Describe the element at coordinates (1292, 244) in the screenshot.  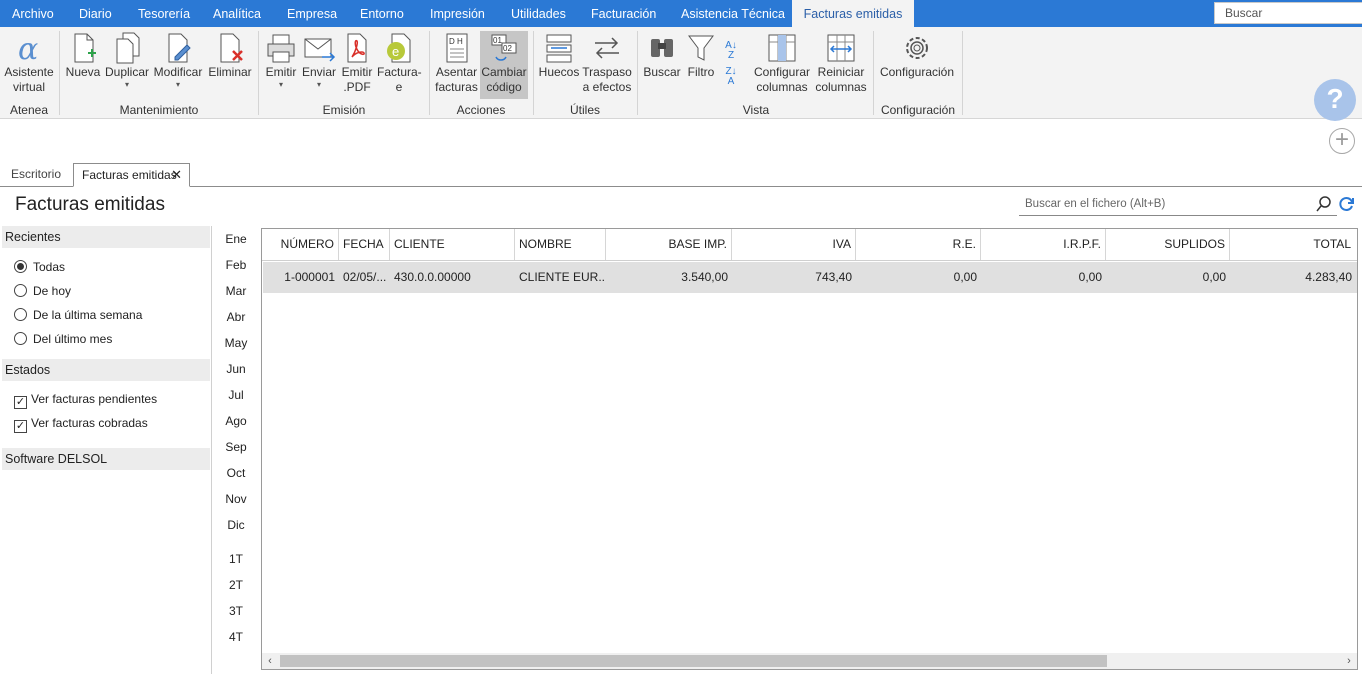
I see `col-total: TOTAL` at that location.